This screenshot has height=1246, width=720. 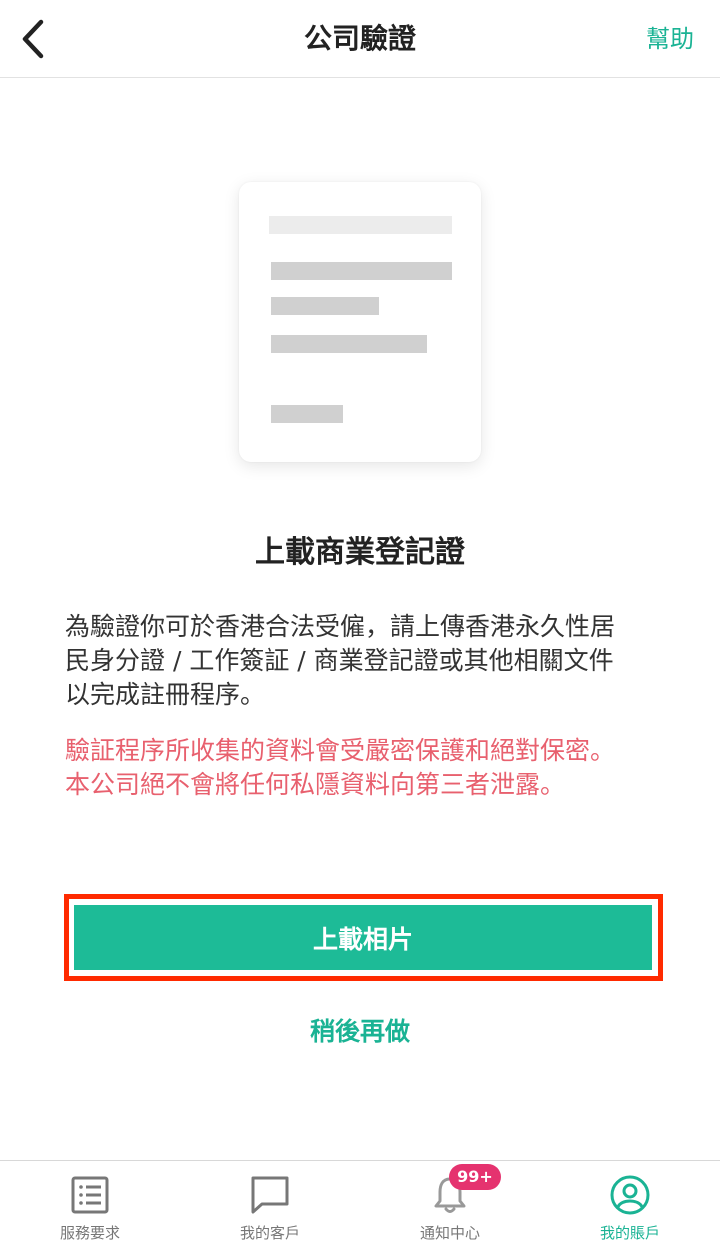 What do you see at coordinates (449, 1233) in the screenshot?
I see `tab-label: 通知中心` at bounding box center [449, 1233].